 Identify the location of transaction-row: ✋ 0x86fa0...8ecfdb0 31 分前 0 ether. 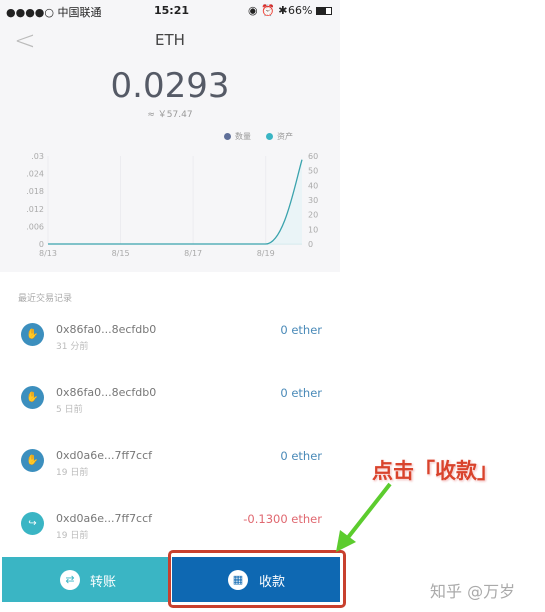
(170, 348).